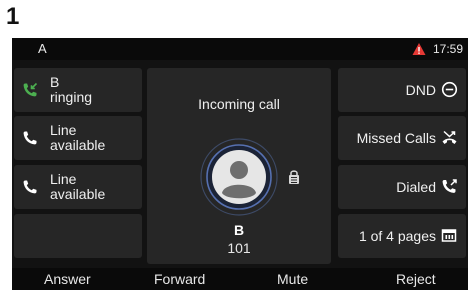  What do you see at coordinates (419, 49) in the screenshot?
I see `warning-triangle-icon` at bounding box center [419, 49].